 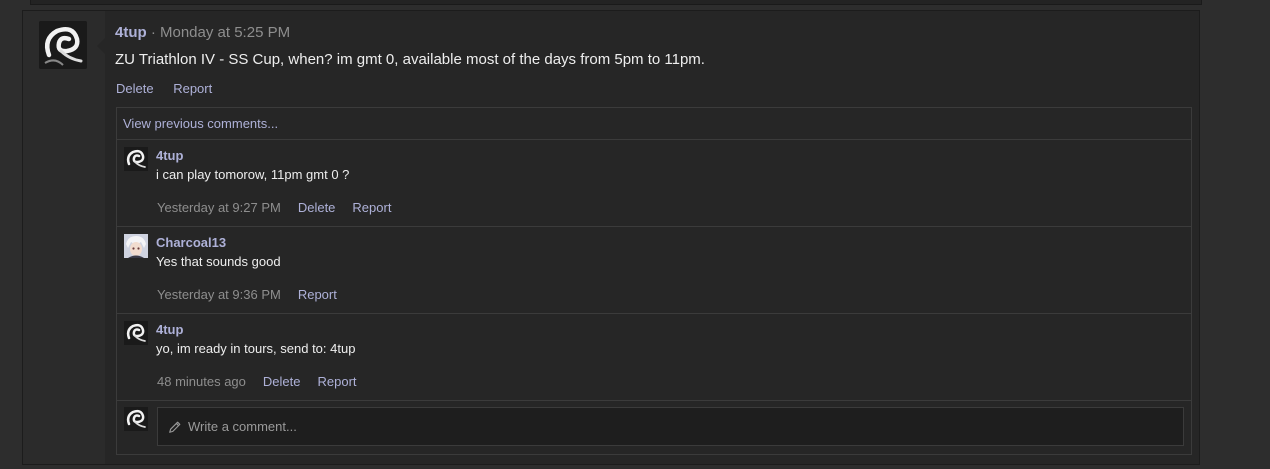 I want to click on post-author-link: 4tup, so click(x=131, y=32).